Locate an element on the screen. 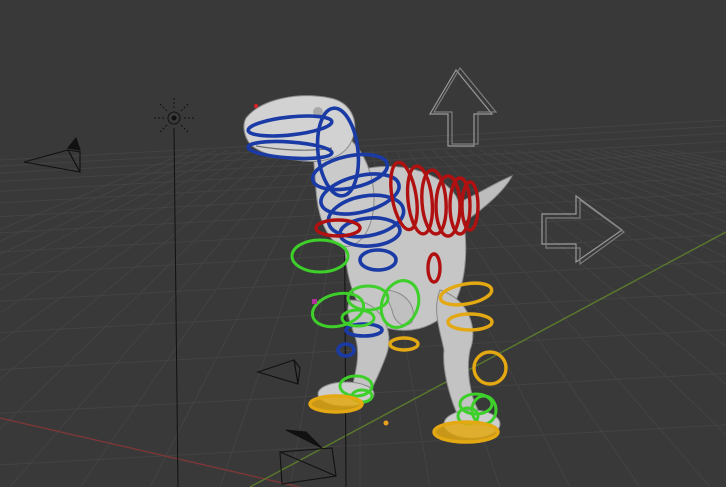 The width and height of the screenshot is (726, 487). marker-square-magenta is located at coordinates (314, 301).